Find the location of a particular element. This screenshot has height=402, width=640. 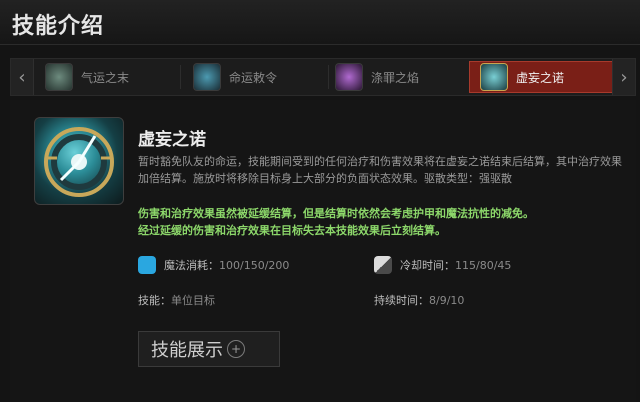

showcase-button-label: 技能展示 is located at coordinates (187, 350).